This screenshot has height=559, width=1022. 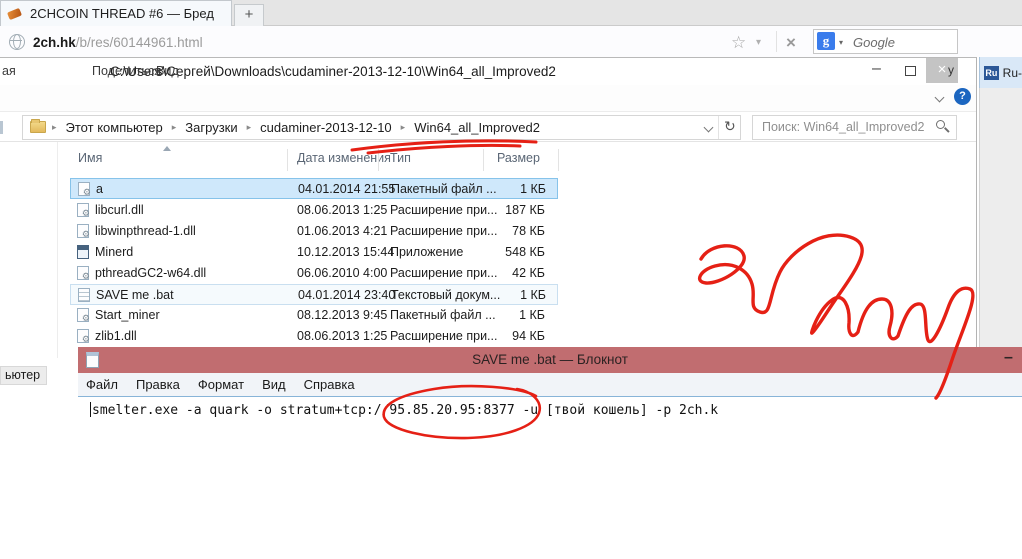 I want to click on file-type: Приложение, so click(x=427, y=252).